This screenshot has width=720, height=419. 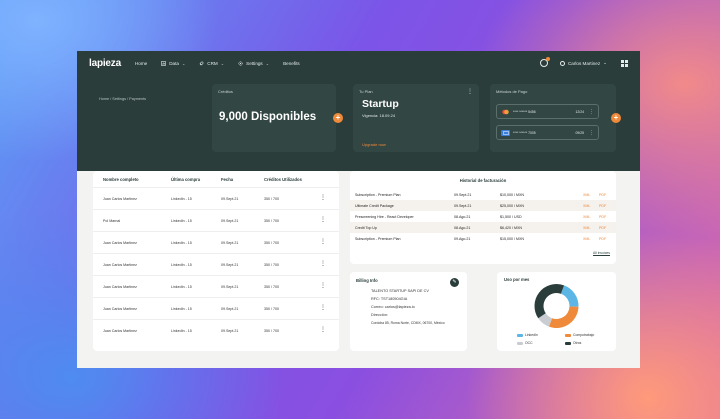 I want to click on rocket-icon, so click(x=201, y=63).